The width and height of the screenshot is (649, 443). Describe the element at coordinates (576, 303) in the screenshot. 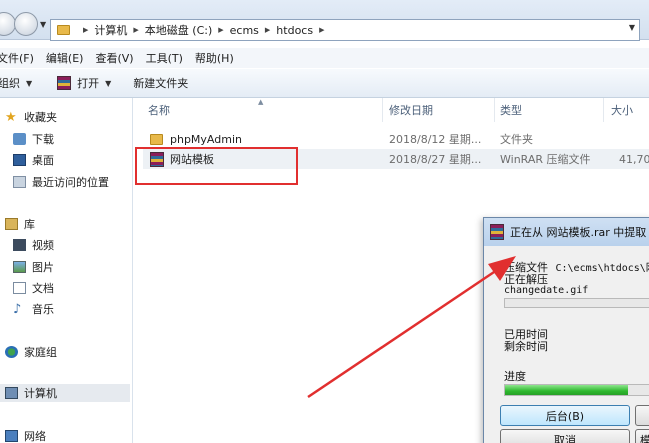

I see `file-progress-bar` at that location.